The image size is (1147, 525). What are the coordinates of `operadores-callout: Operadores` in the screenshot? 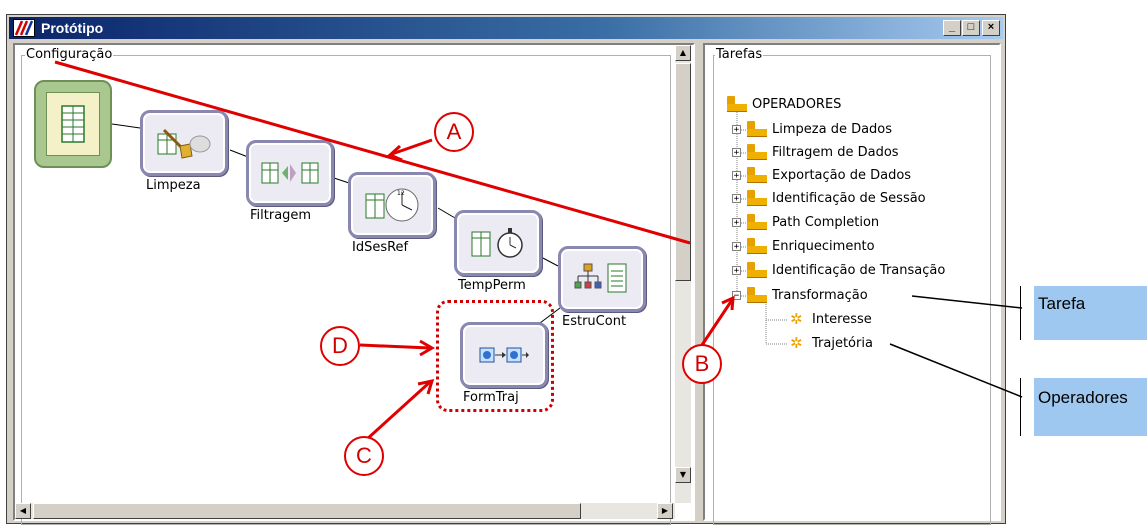 It's located at (1090, 407).